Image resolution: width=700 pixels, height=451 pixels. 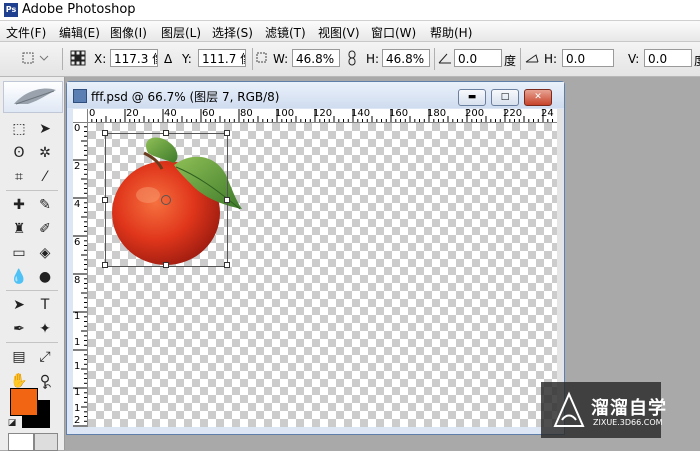 What do you see at coordinates (538, 97) in the screenshot?
I see `close-button: ✕` at bounding box center [538, 97].